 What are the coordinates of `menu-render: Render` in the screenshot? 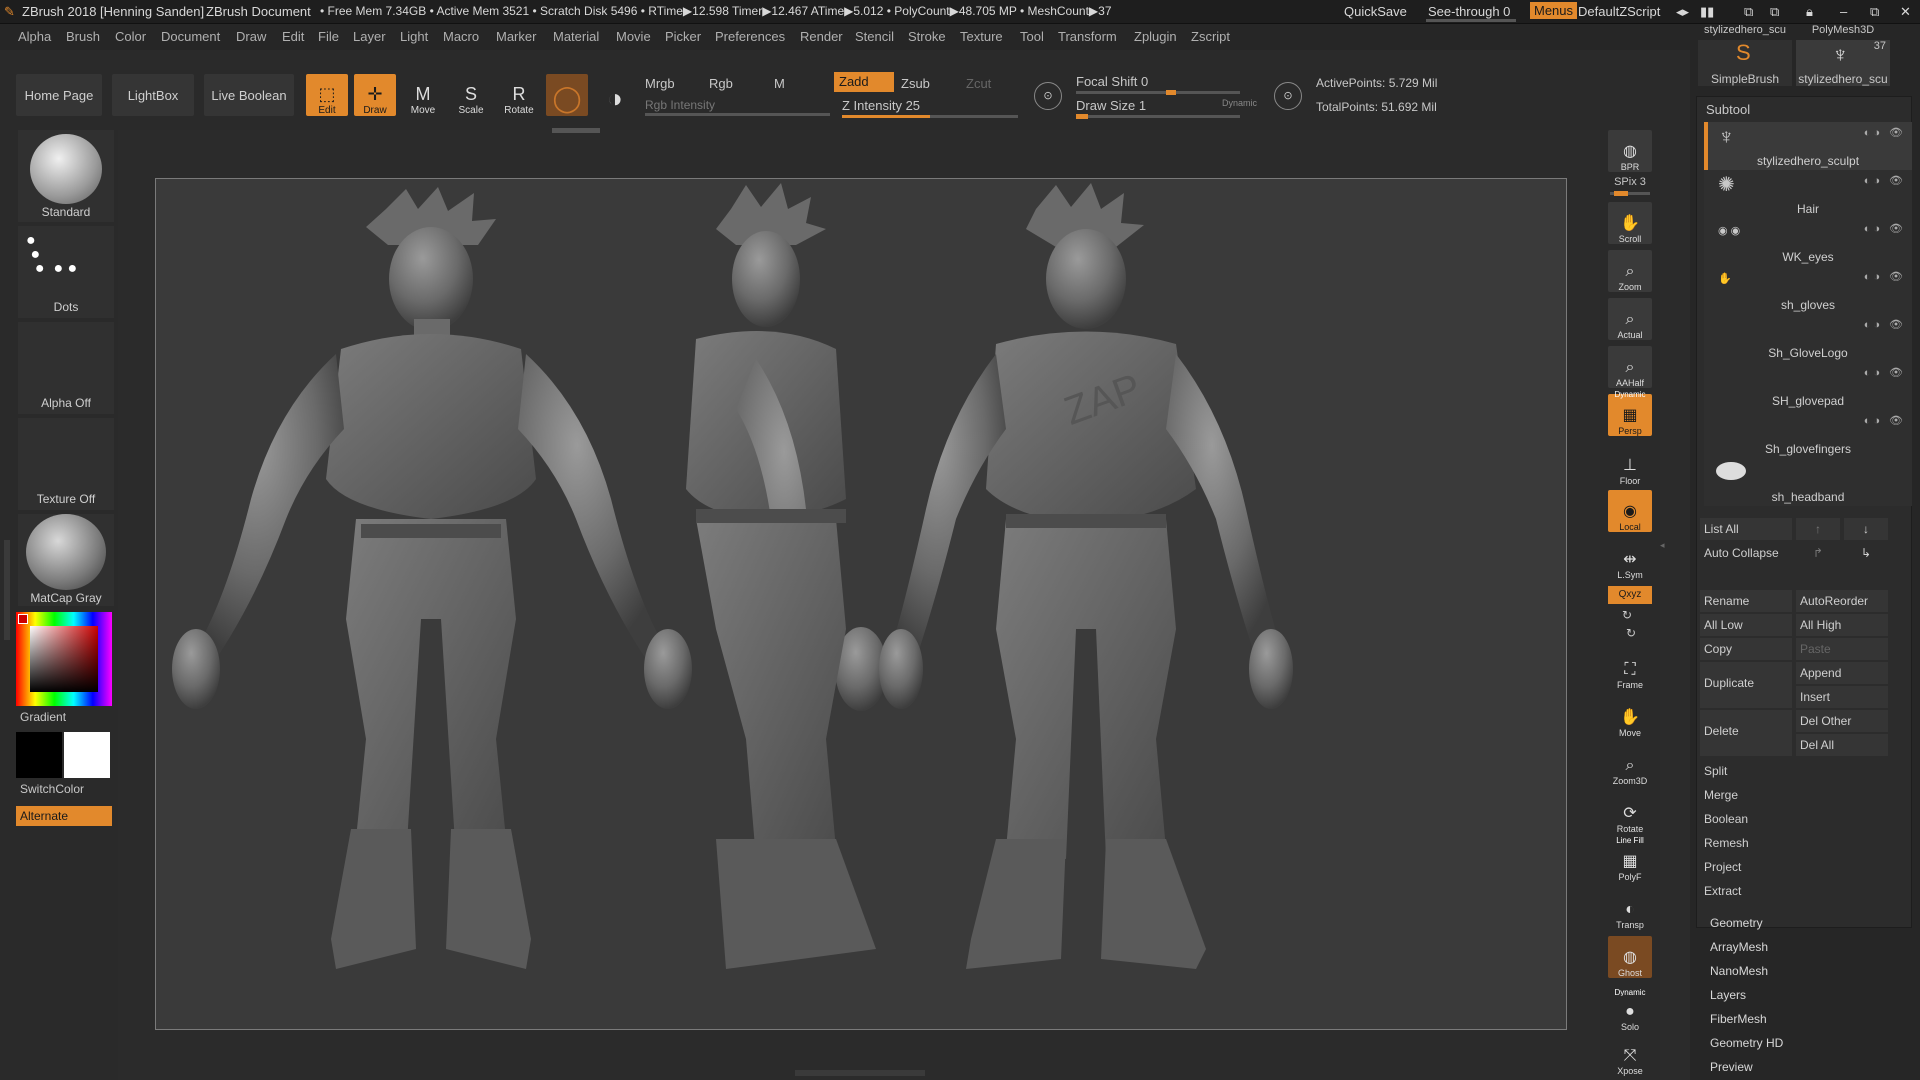 It's located at (821, 36).